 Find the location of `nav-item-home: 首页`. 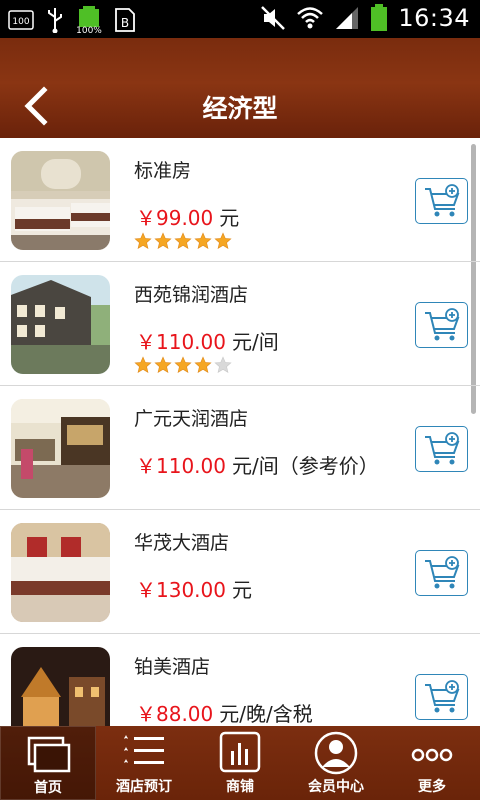

nav-item-home: 首页 is located at coordinates (48, 763).